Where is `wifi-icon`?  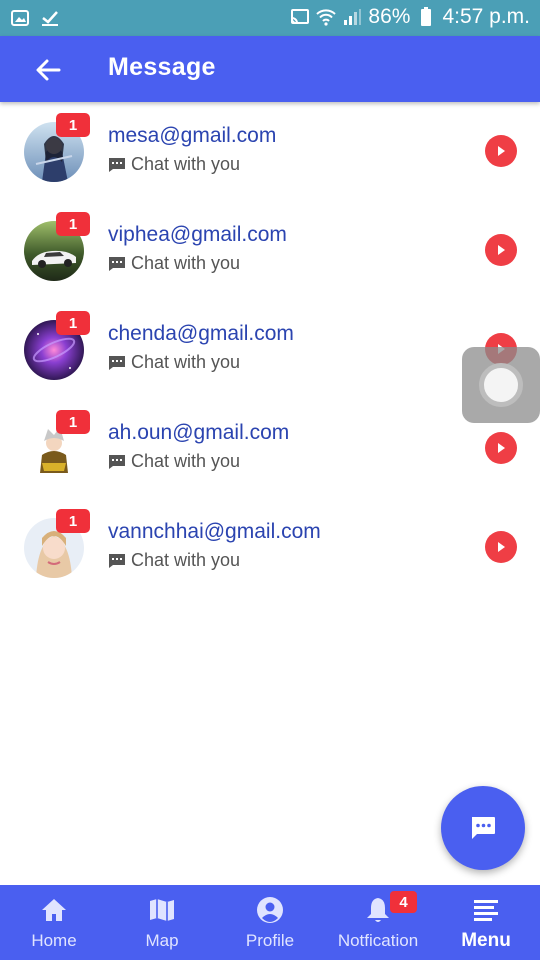
wifi-icon is located at coordinates (326, 17).